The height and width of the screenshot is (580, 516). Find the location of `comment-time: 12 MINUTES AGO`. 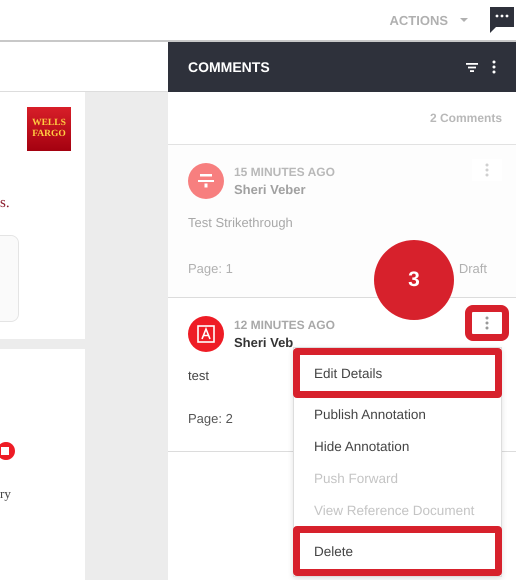

comment-time: 12 MINUTES AGO is located at coordinates (285, 325).